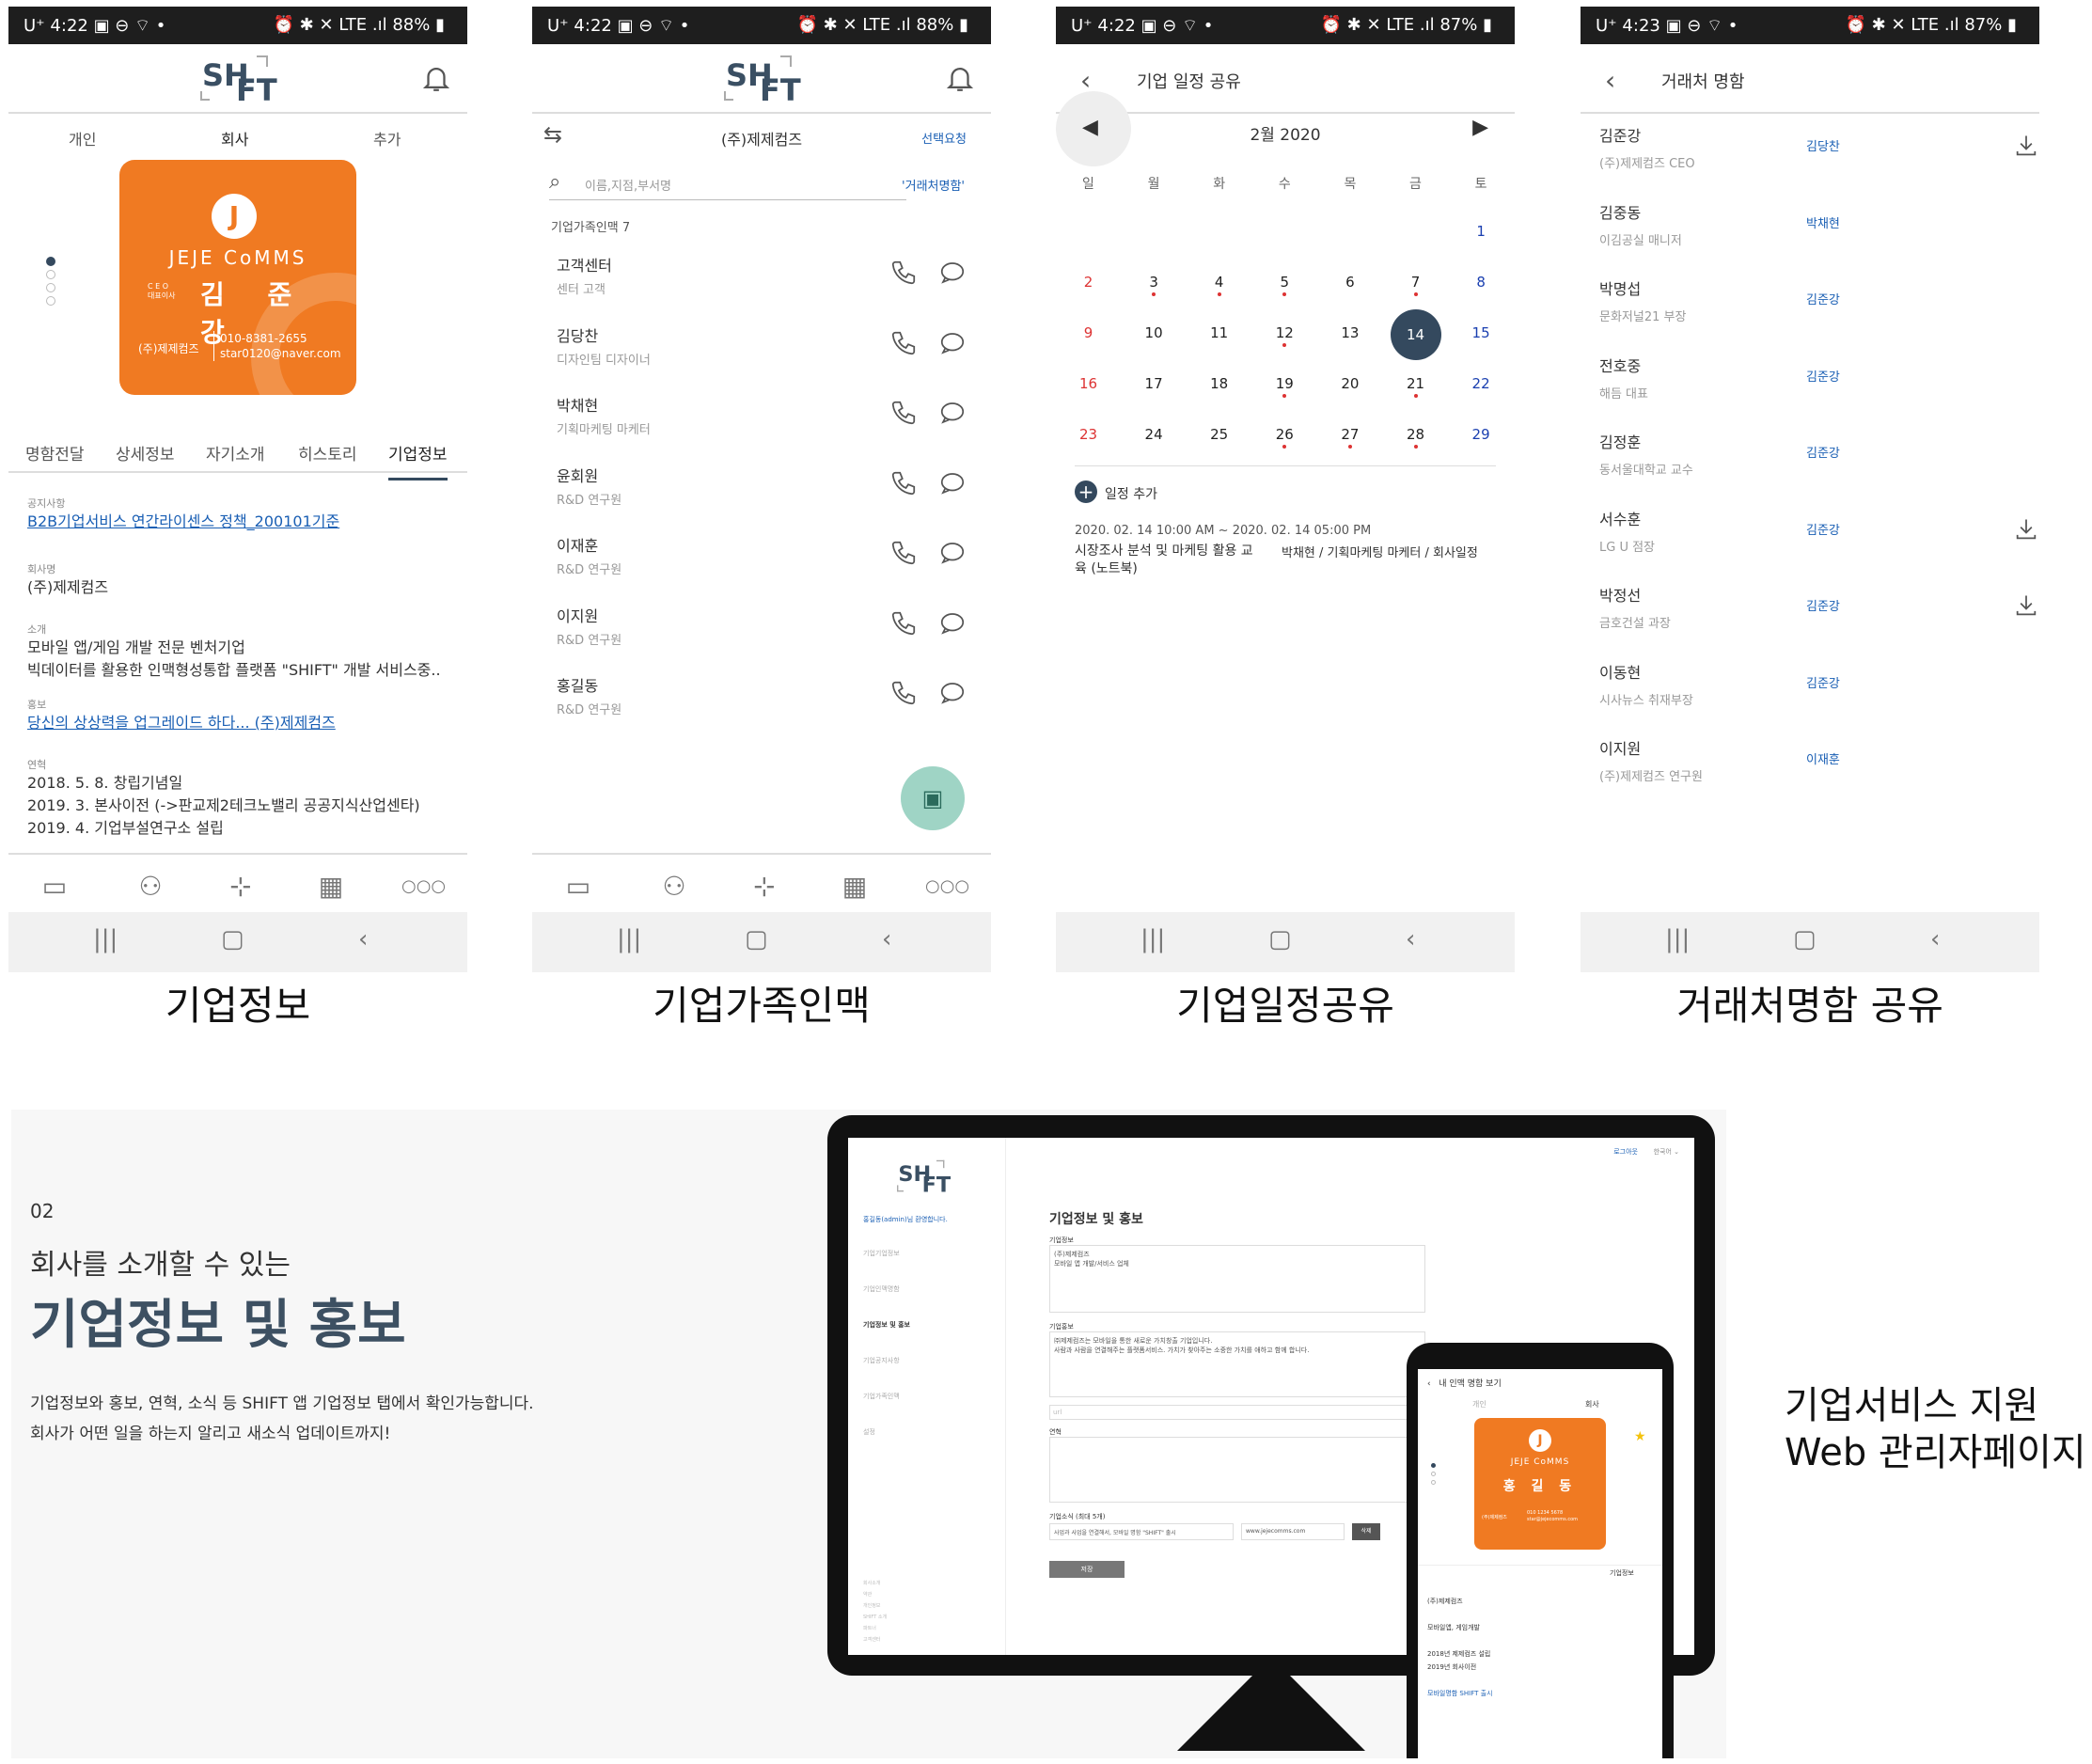  What do you see at coordinates (1284, 335) in the screenshot?
I see `calendar-day: 12` at bounding box center [1284, 335].